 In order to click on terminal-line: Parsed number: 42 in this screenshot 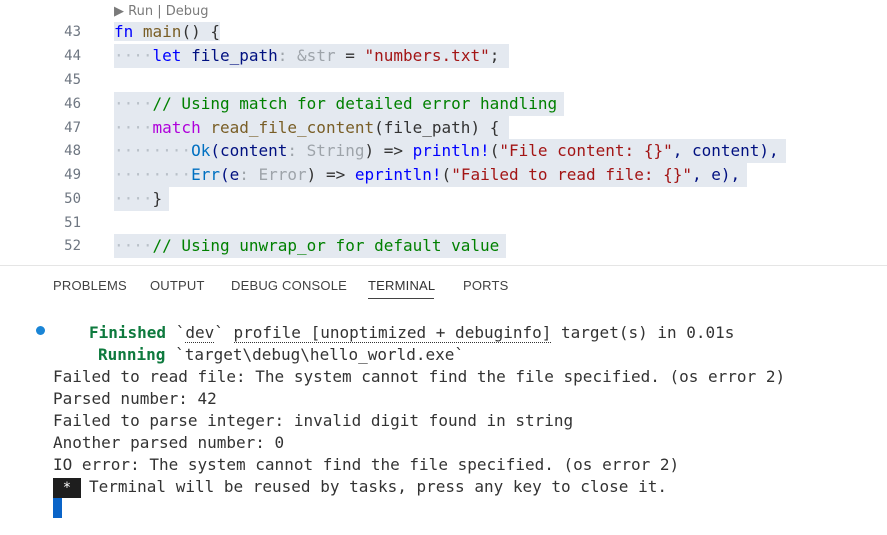, I will do `click(135, 398)`.